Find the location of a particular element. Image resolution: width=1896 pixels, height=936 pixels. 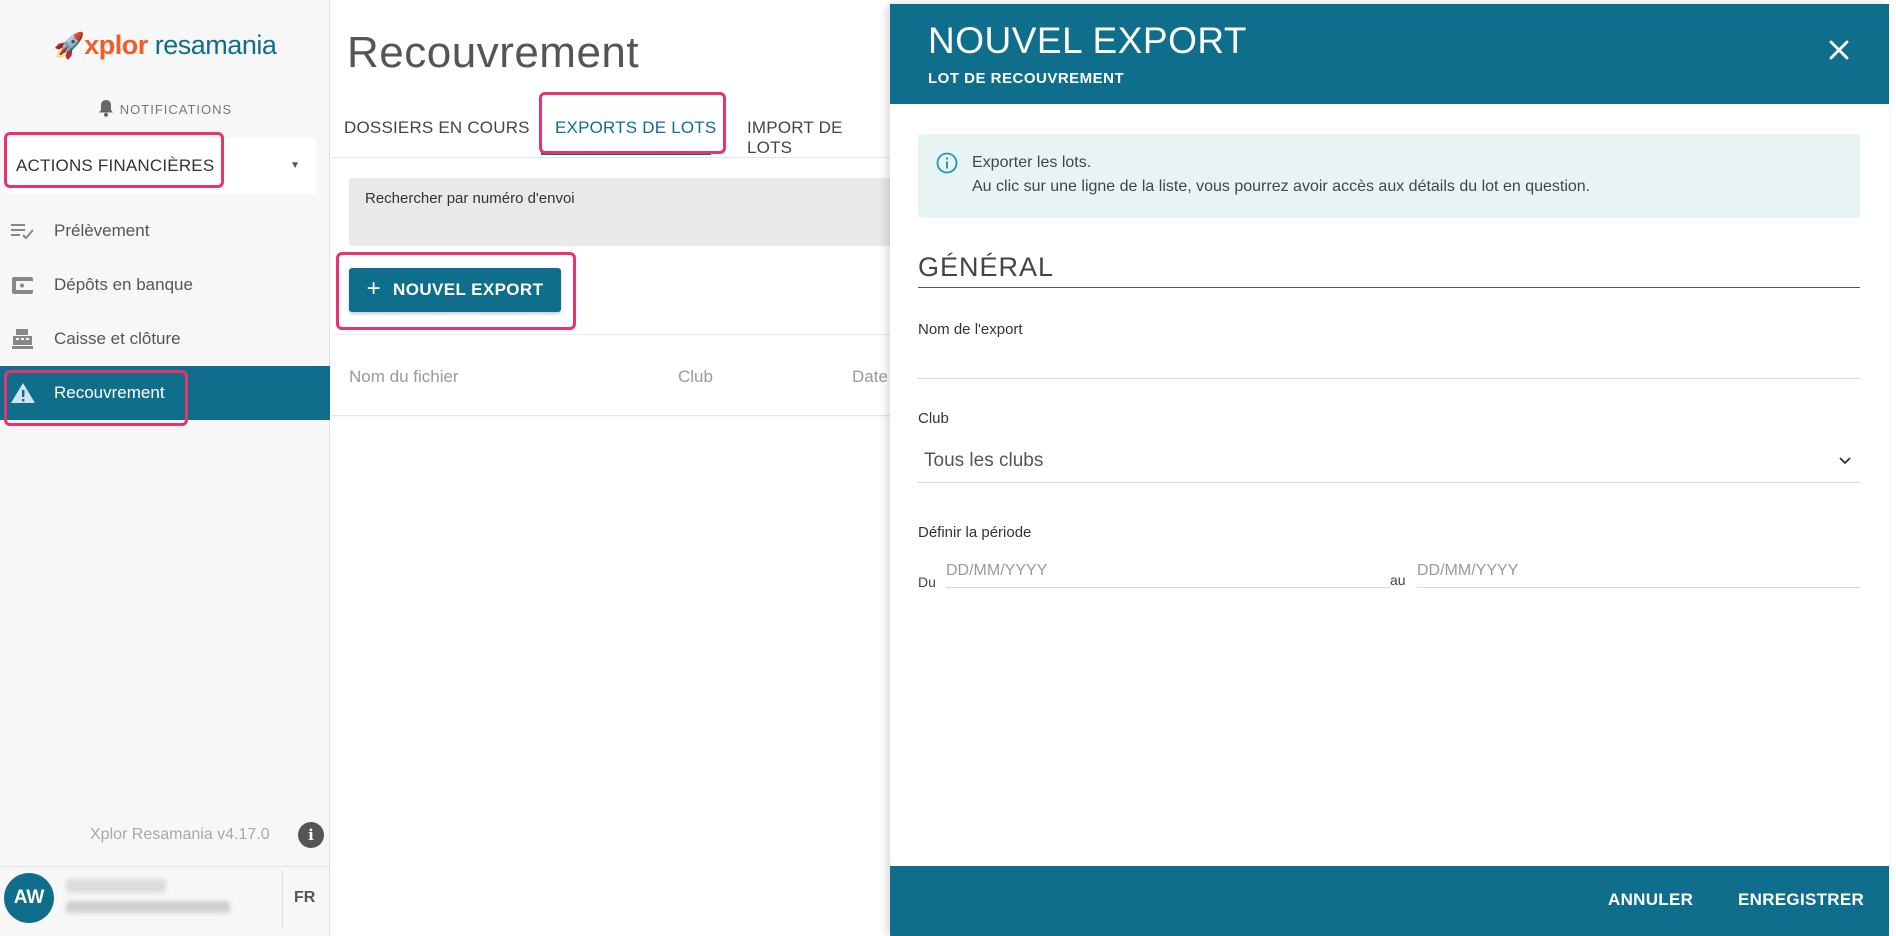

language-switcher: FR is located at coordinates (304, 898).